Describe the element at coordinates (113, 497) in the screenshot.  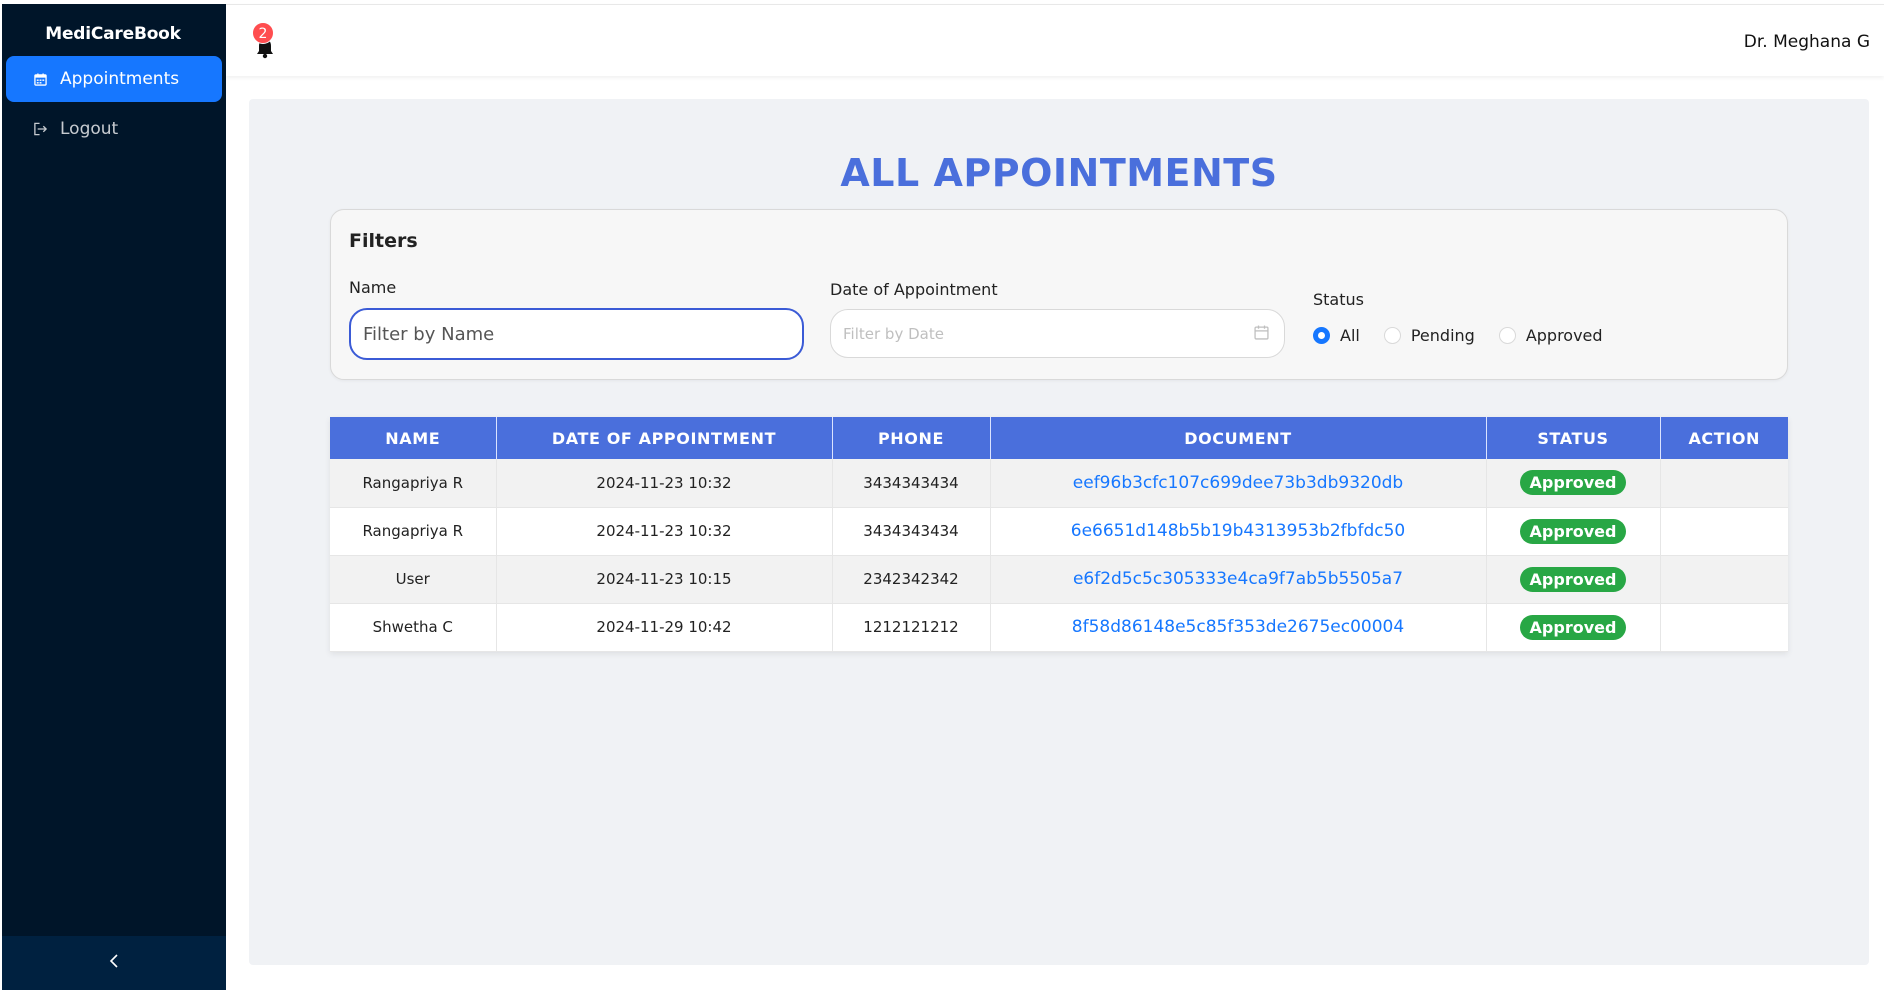
I see `sidebar: MediCareBook Appointments Logout` at that location.